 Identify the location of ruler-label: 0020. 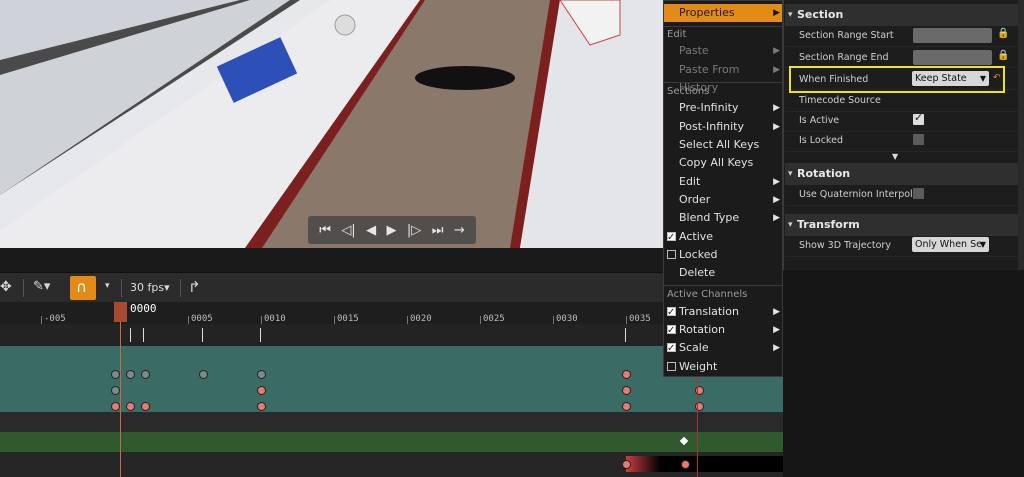
(421, 319).